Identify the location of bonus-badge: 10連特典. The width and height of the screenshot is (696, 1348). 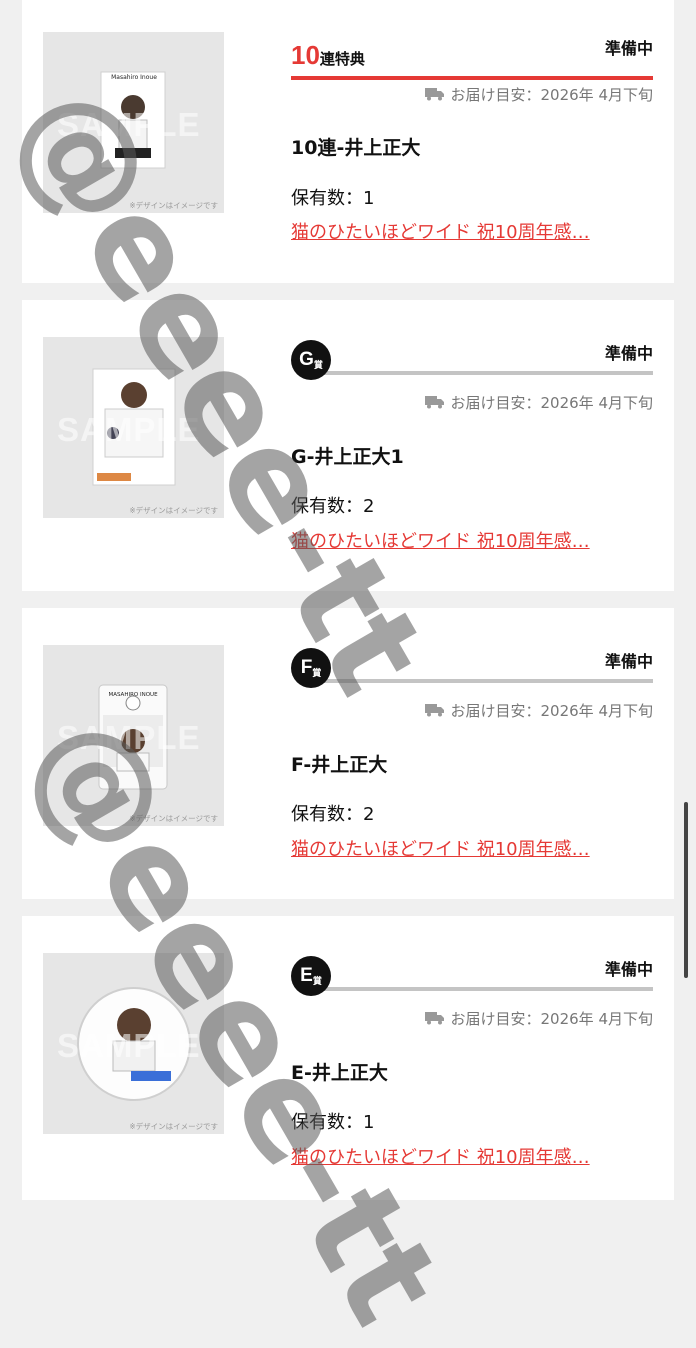
(472, 60).